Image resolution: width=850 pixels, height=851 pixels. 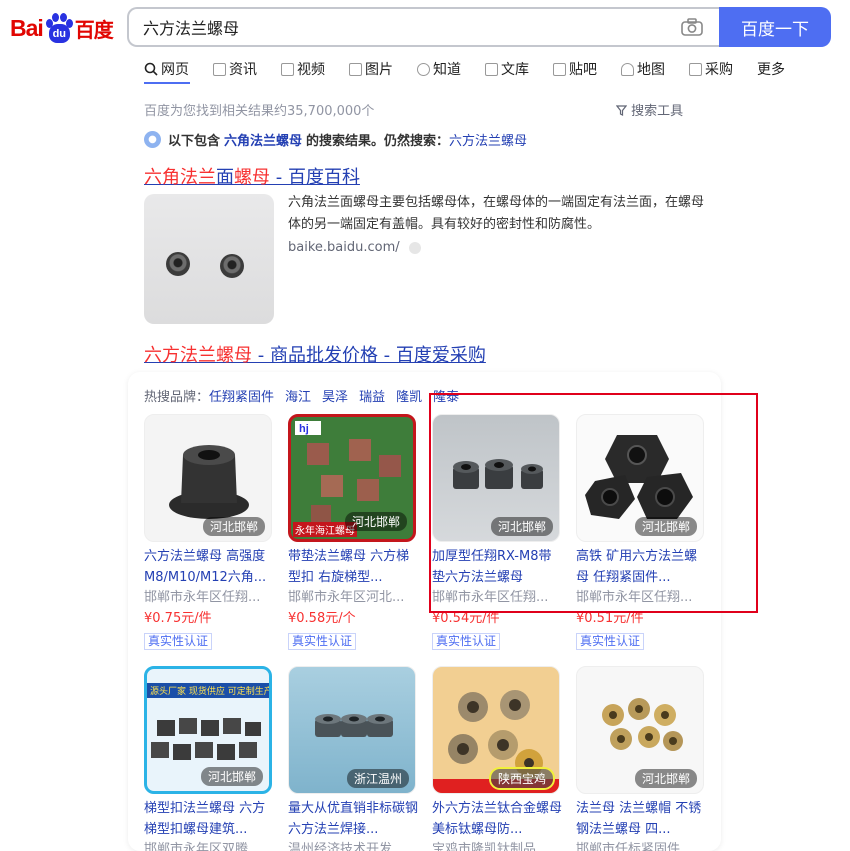 What do you see at coordinates (180, 177) in the screenshot?
I see `title-part: 六角法兰` at bounding box center [180, 177].